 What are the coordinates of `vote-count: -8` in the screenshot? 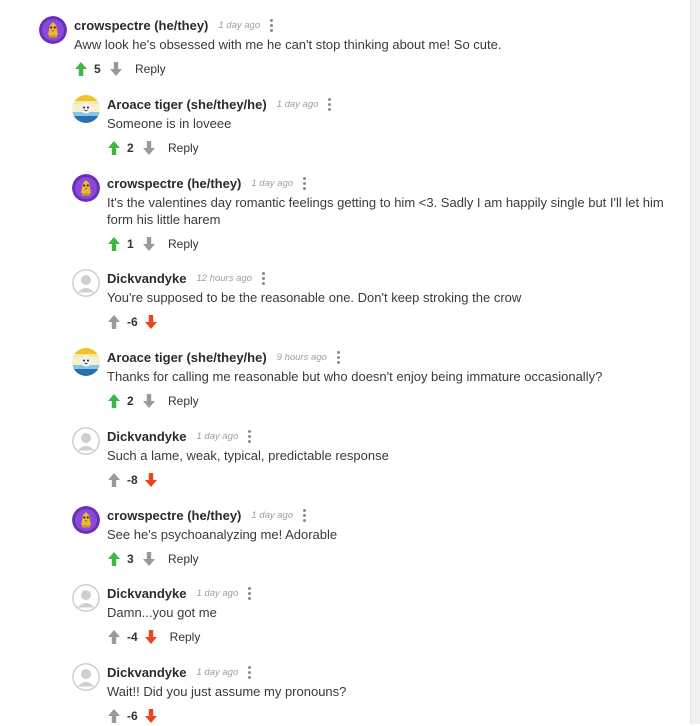 It's located at (132, 480).